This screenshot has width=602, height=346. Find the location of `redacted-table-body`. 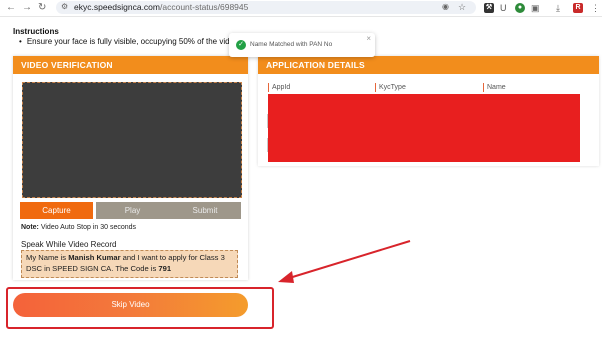

redacted-table-body is located at coordinates (424, 128).